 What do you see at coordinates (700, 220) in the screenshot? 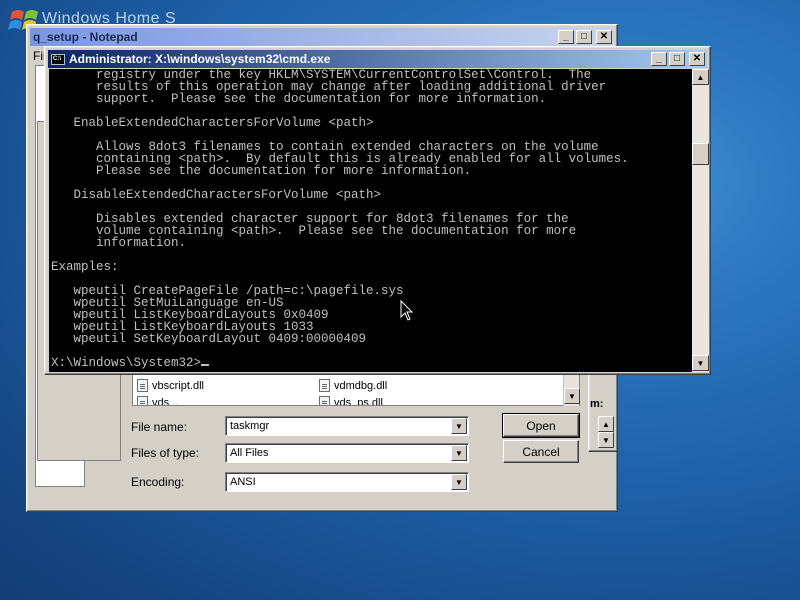
I see `cmd-scrollbar: ▲ ▼` at bounding box center [700, 220].